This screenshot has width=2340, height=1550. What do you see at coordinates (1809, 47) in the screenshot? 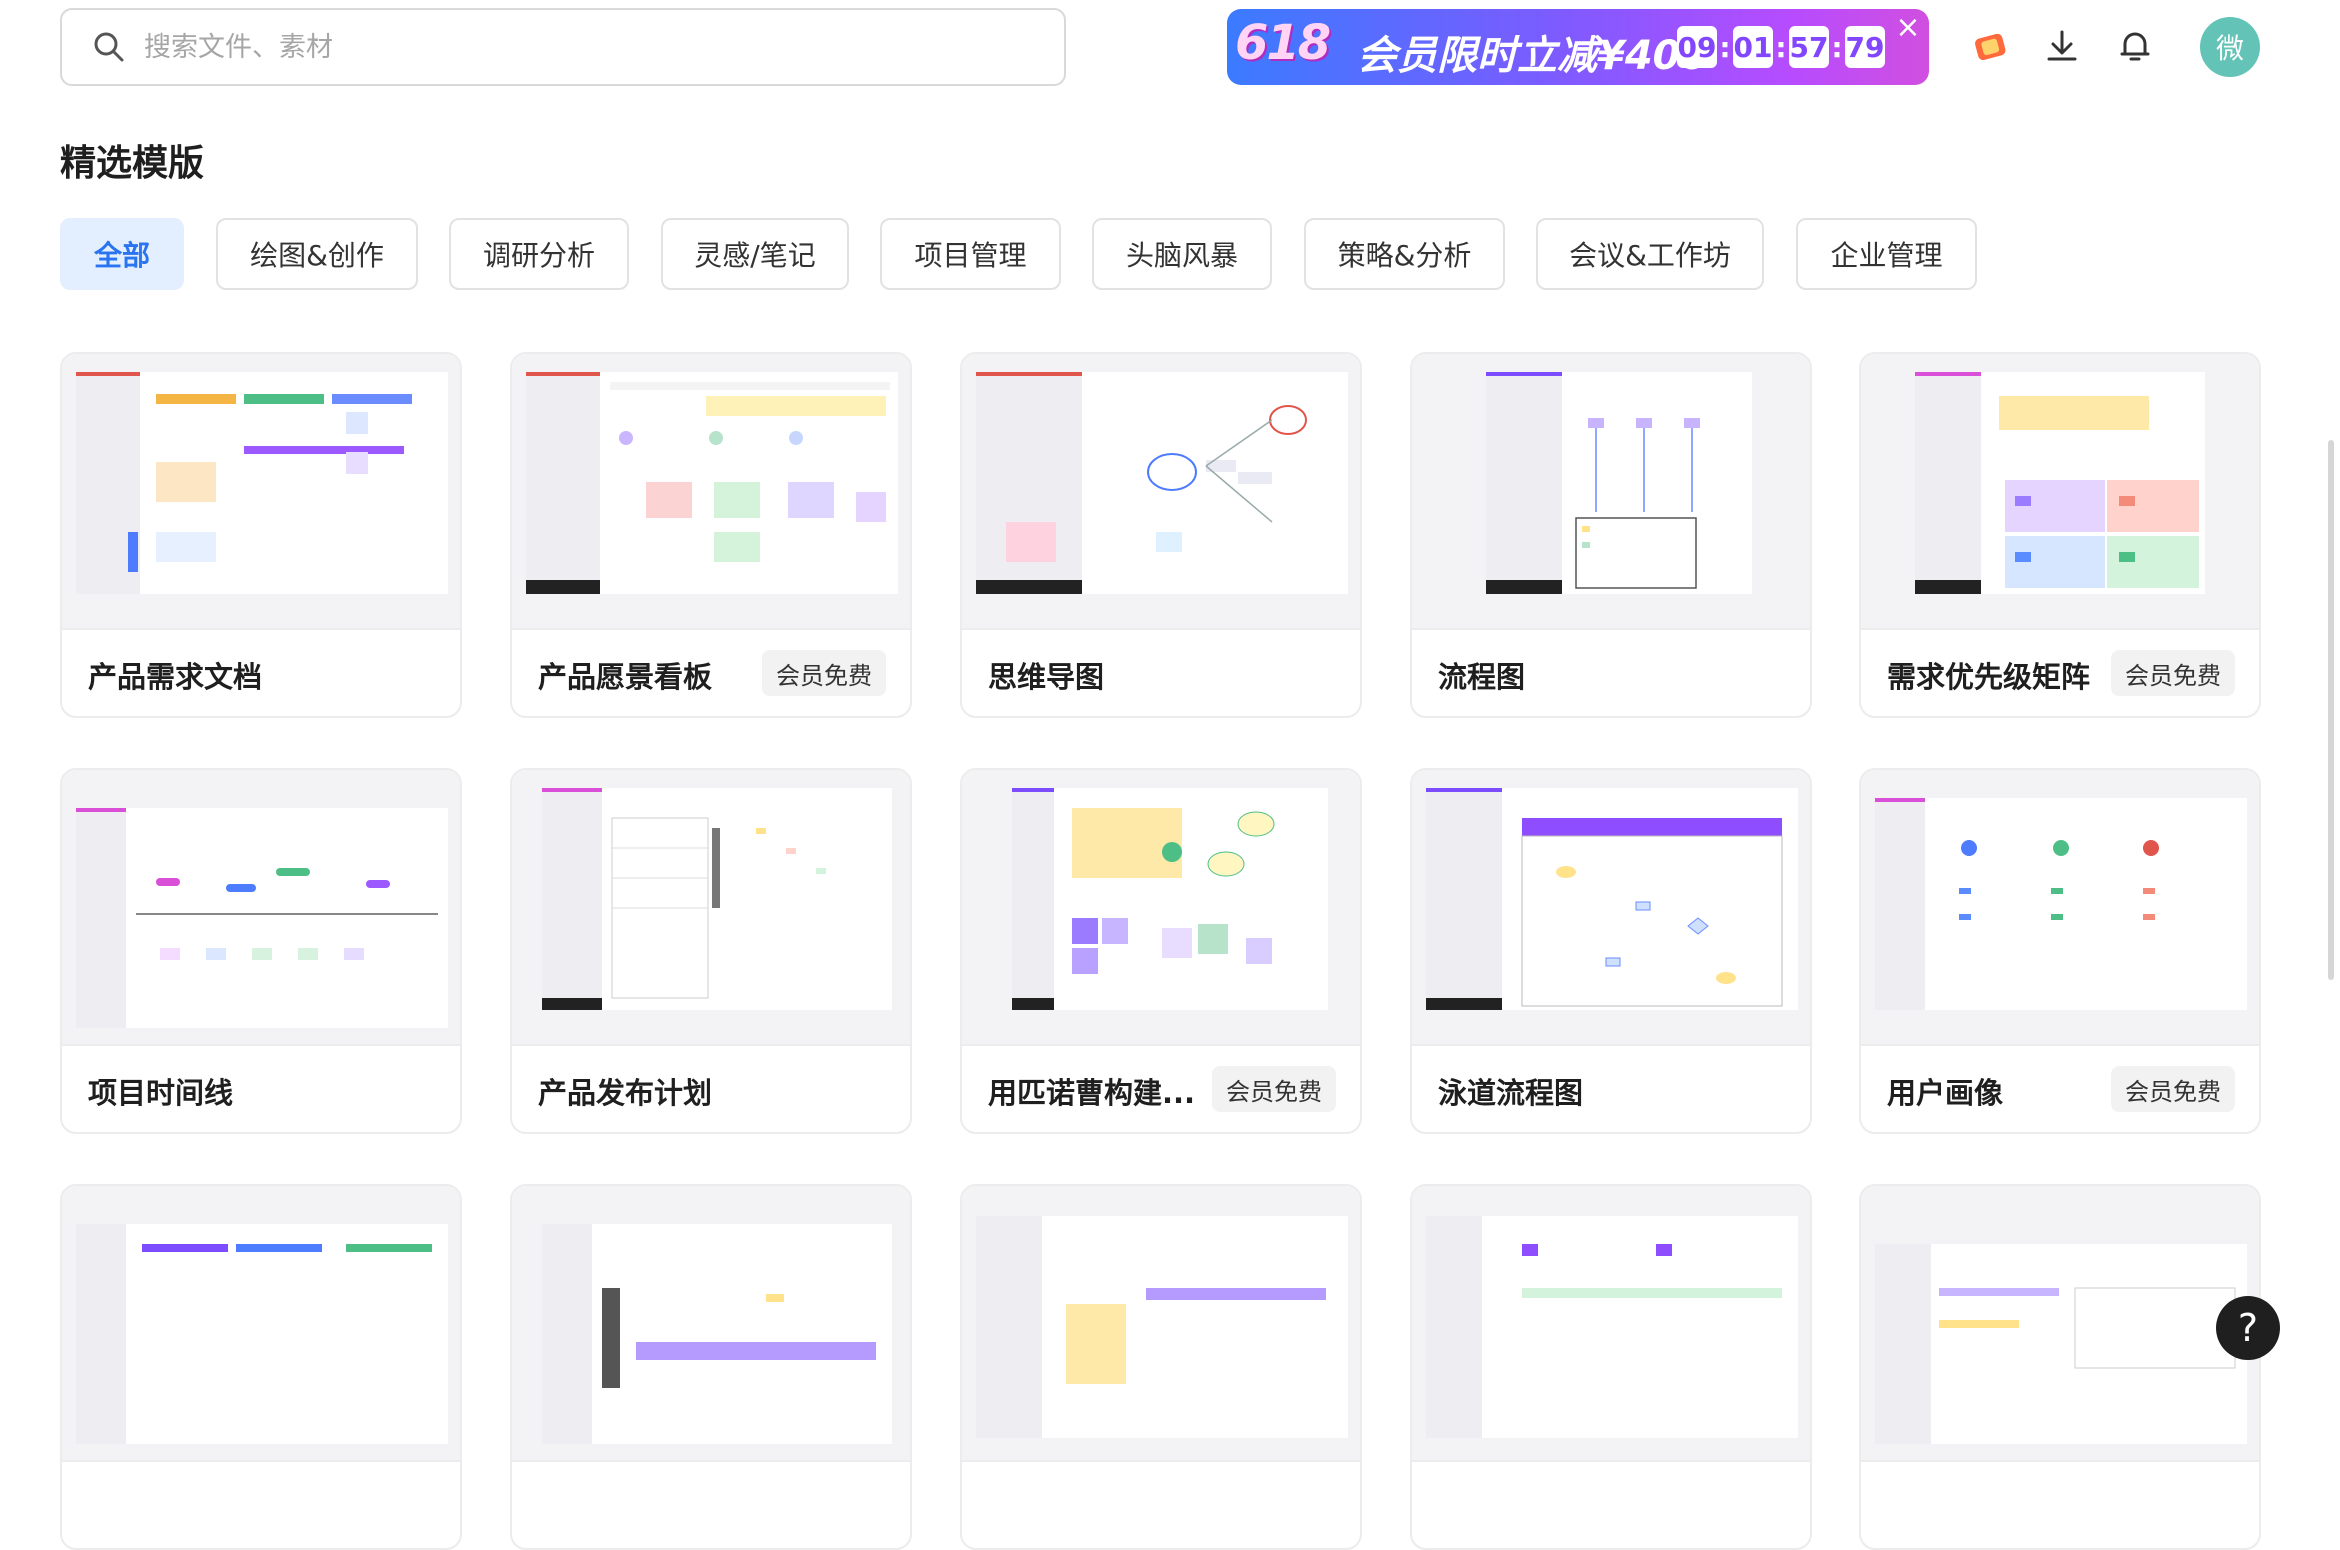
I see `timer-seconds: 57` at bounding box center [1809, 47].